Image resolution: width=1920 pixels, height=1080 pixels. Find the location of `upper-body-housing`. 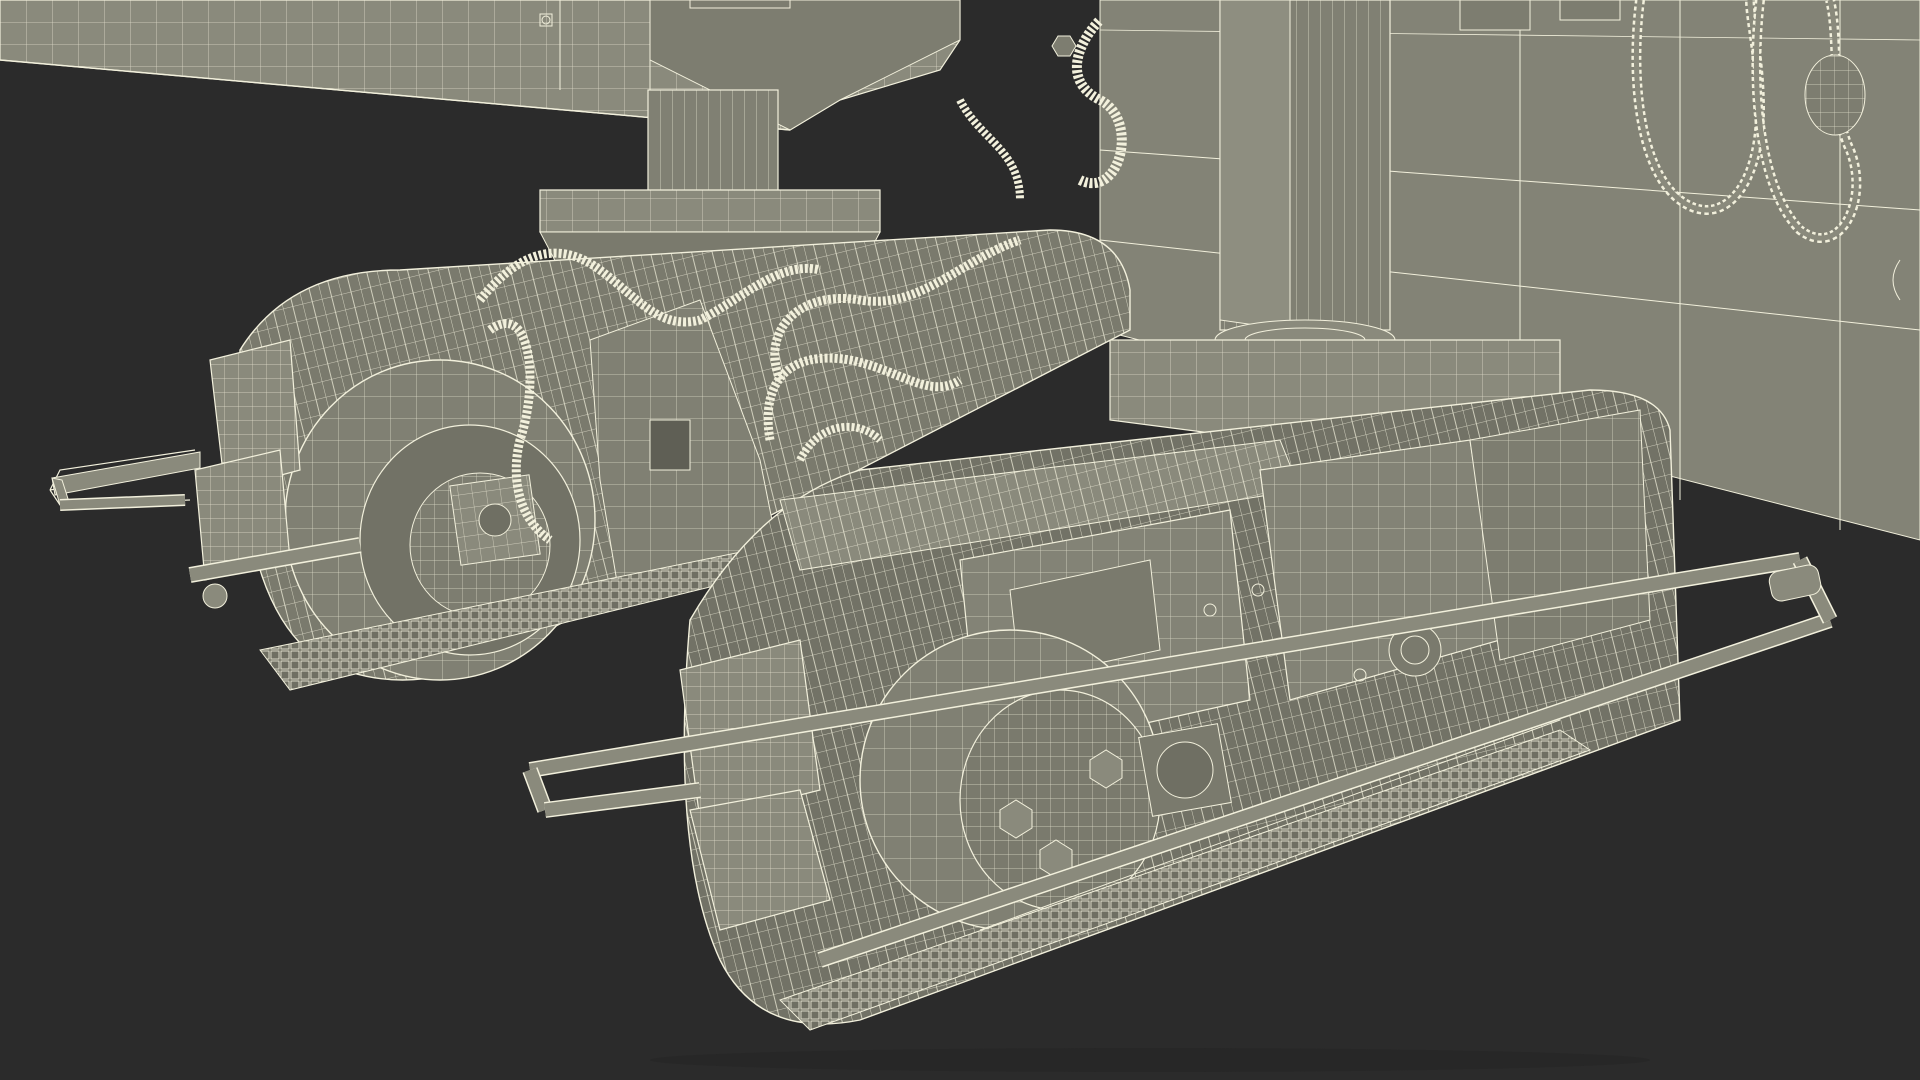

upper-body-housing is located at coordinates (538, 65).